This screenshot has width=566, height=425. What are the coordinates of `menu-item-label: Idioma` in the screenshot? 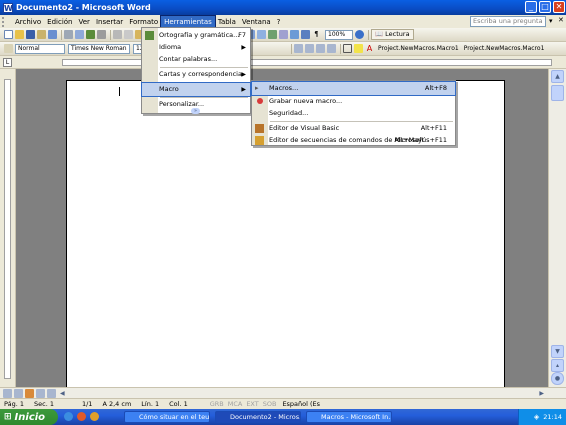 It's located at (170, 47).